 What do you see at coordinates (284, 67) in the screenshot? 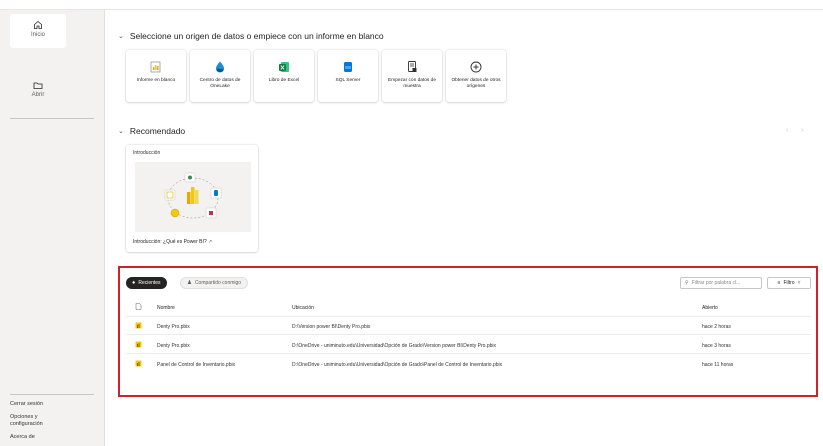
I see `excel-icon` at bounding box center [284, 67].